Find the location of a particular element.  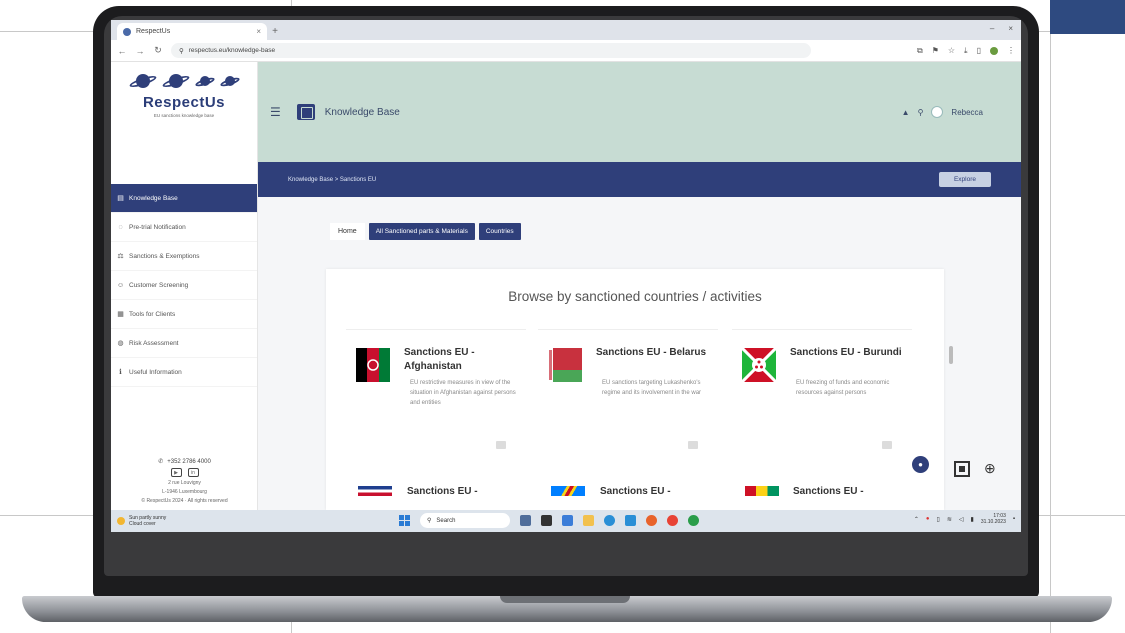

forward-icon: → is located at coordinates (140, 51).